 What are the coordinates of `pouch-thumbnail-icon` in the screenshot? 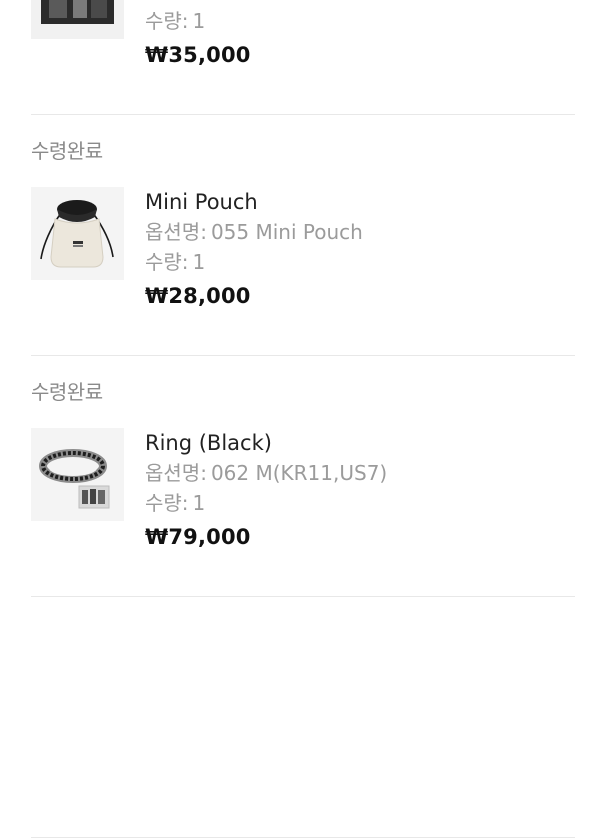 It's located at (77, 233).